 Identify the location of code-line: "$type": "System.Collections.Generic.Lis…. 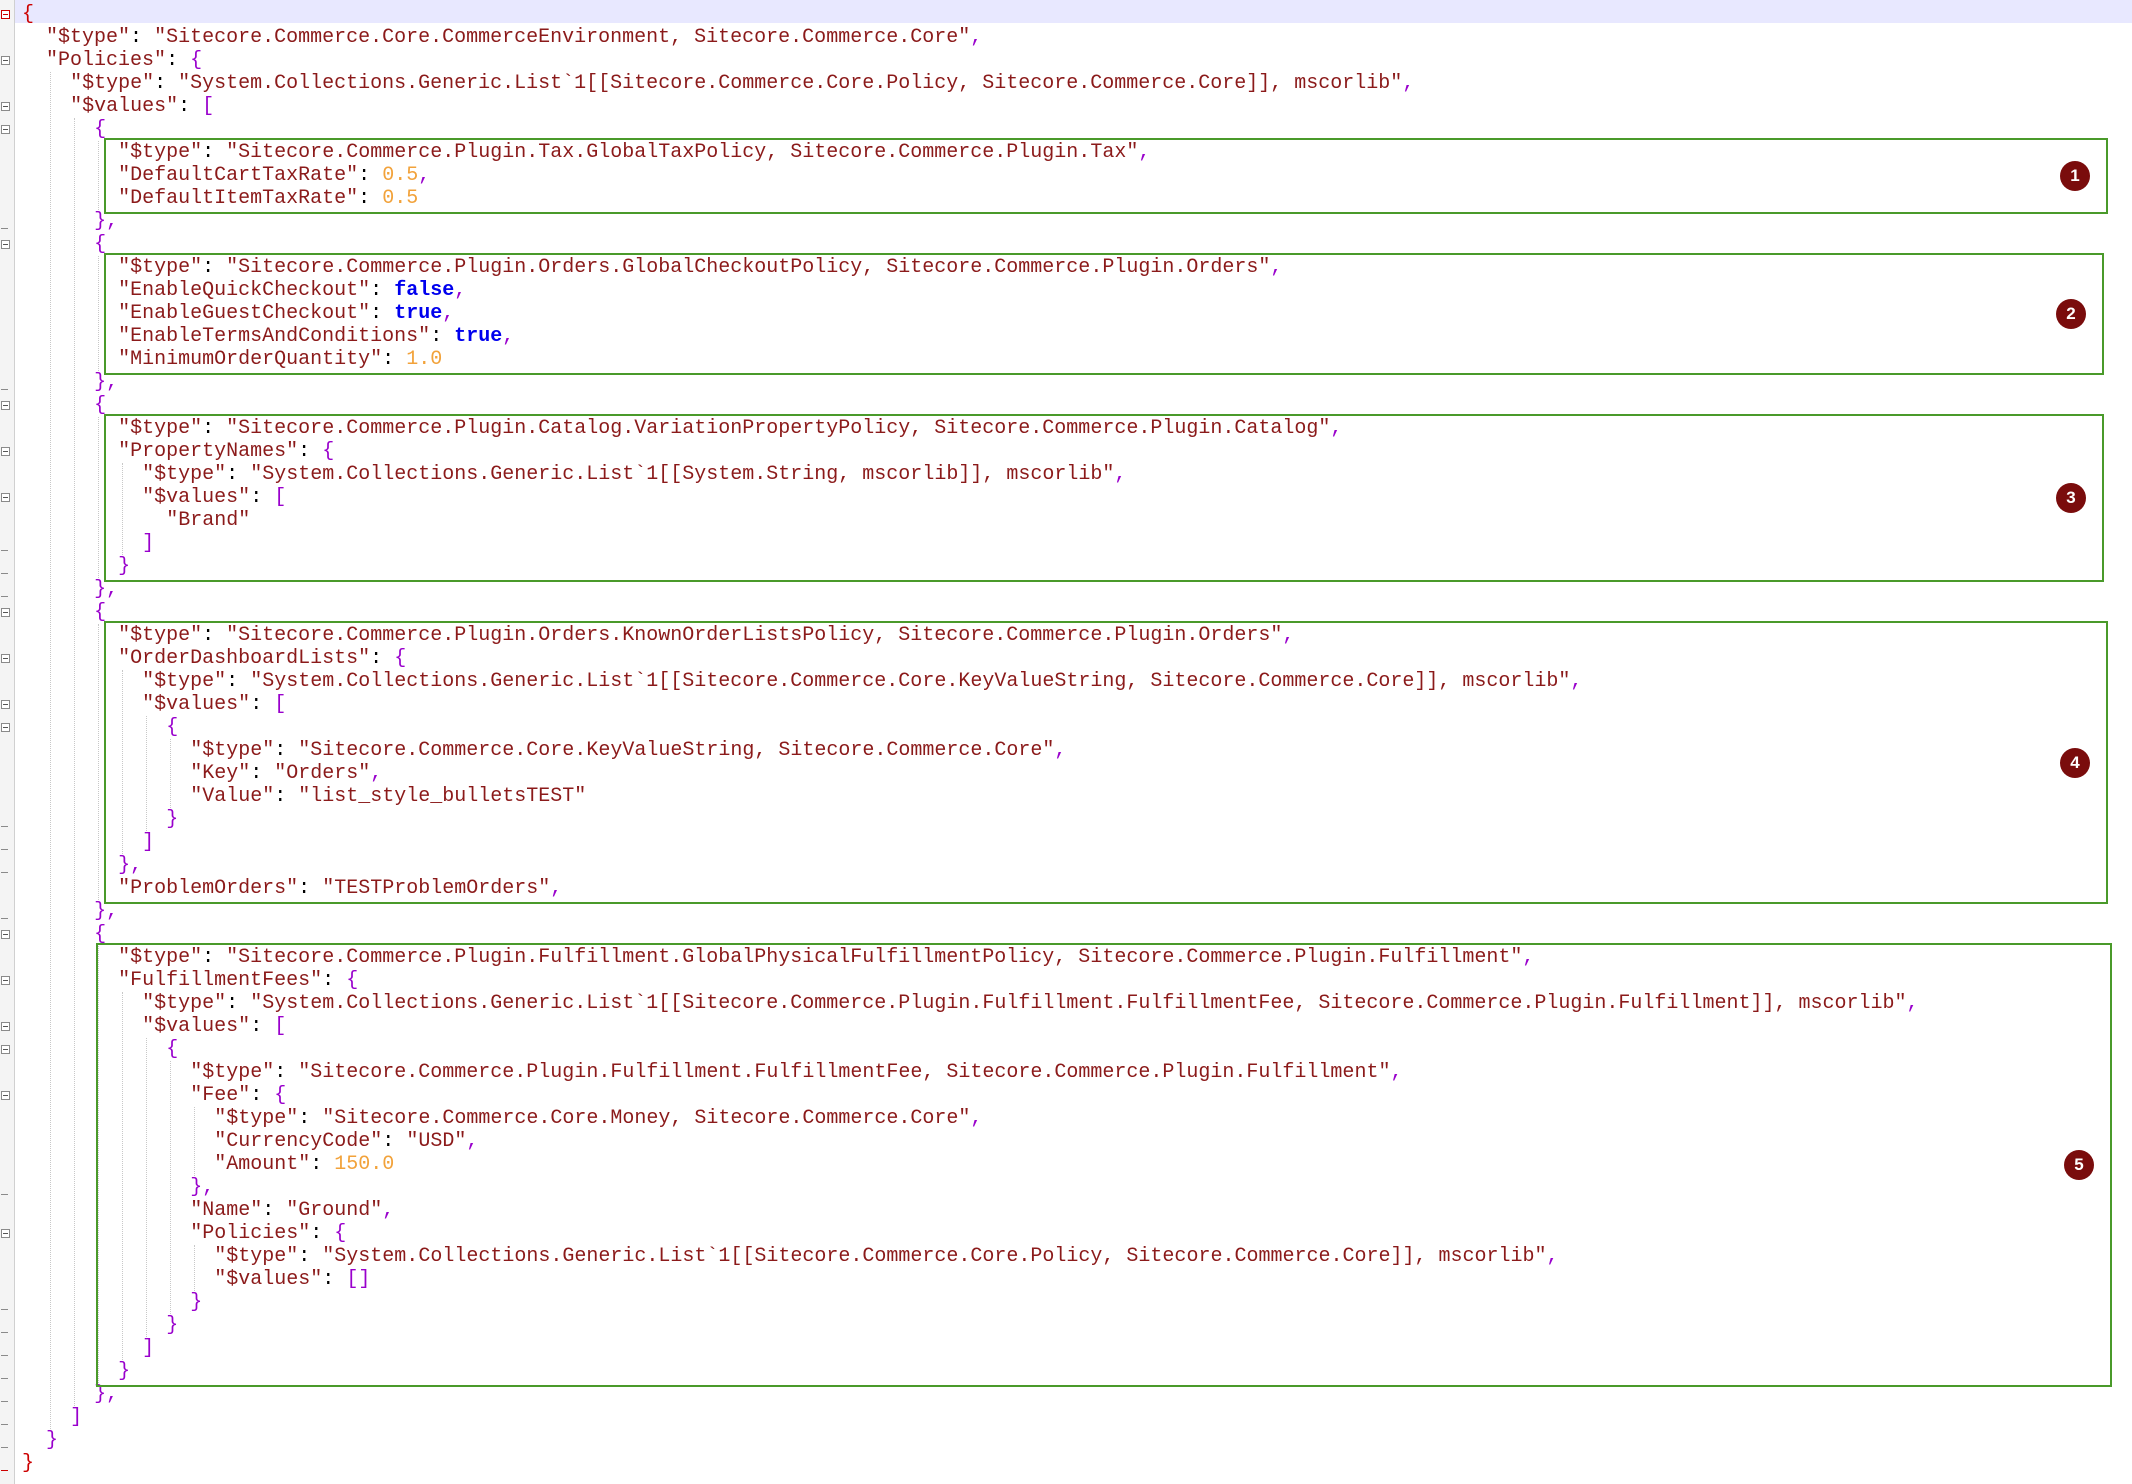
(718, 83).